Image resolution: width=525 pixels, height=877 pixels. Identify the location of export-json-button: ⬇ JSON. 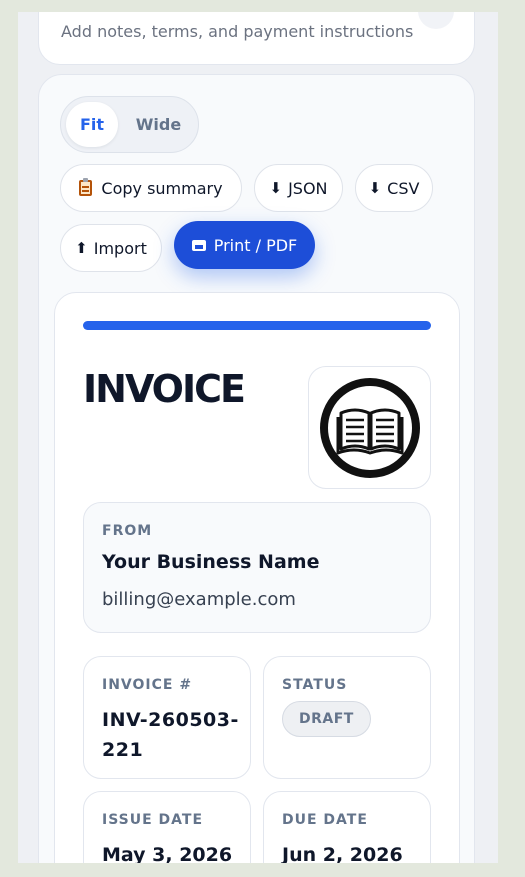
(298, 188).